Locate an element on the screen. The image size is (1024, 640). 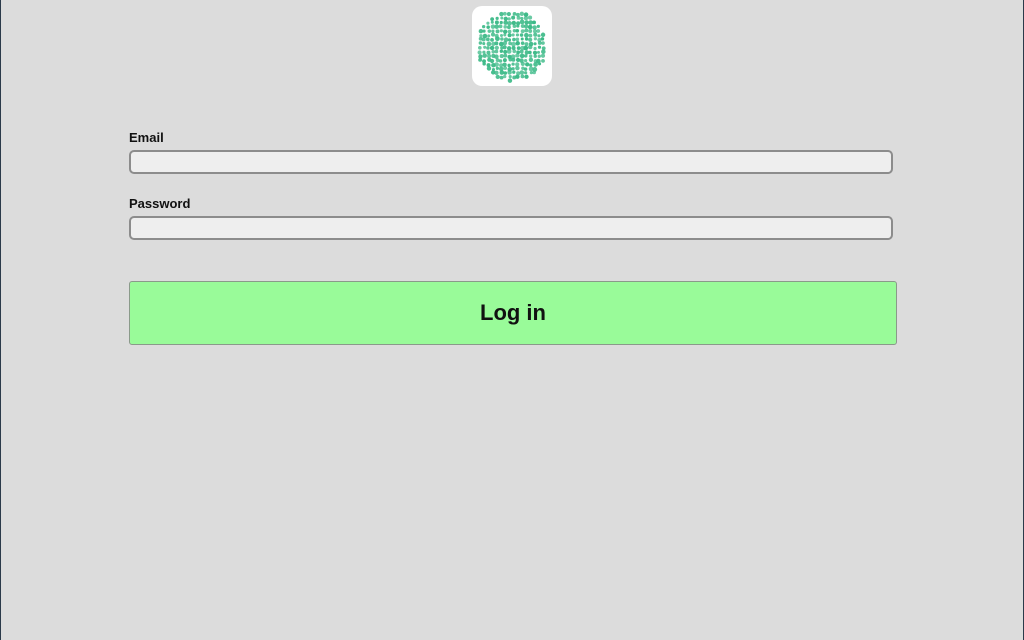
password-label: Password is located at coordinates (160, 203).